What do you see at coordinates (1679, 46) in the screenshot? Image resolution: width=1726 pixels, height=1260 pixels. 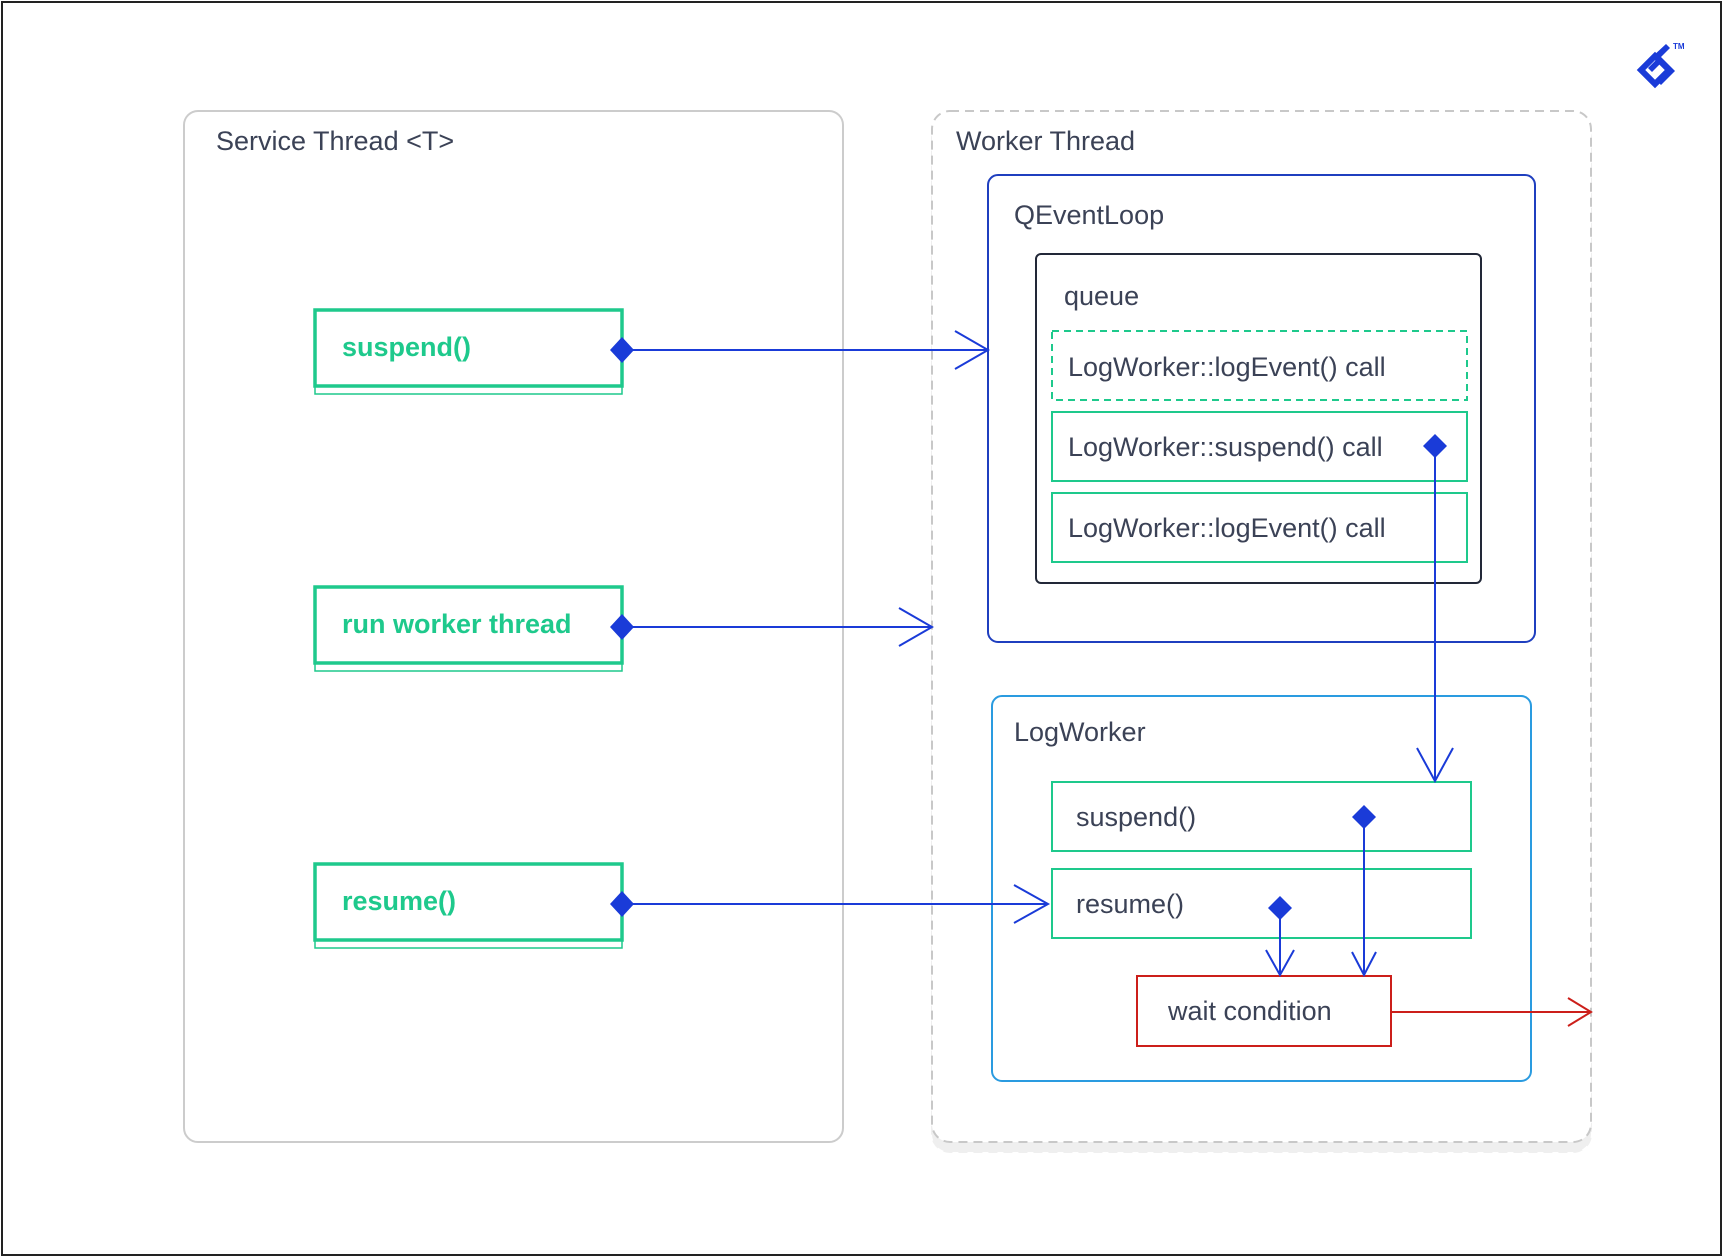 I see `trademark-label: TM` at bounding box center [1679, 46].